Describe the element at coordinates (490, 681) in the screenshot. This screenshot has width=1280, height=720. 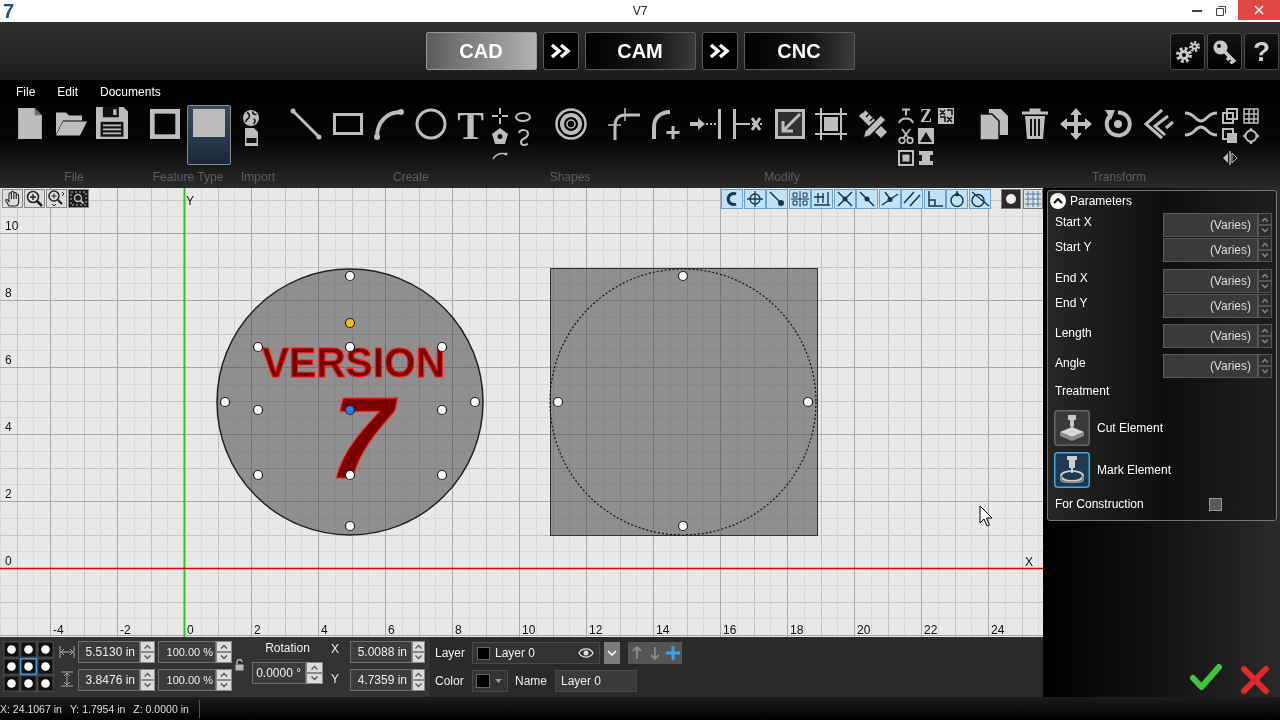
I see `color-dropdown` at that location.